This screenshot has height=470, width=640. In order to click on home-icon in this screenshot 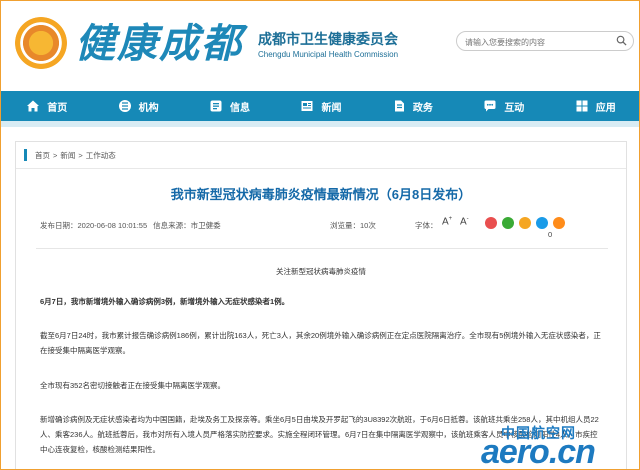, I will do `click(33, 106)`.